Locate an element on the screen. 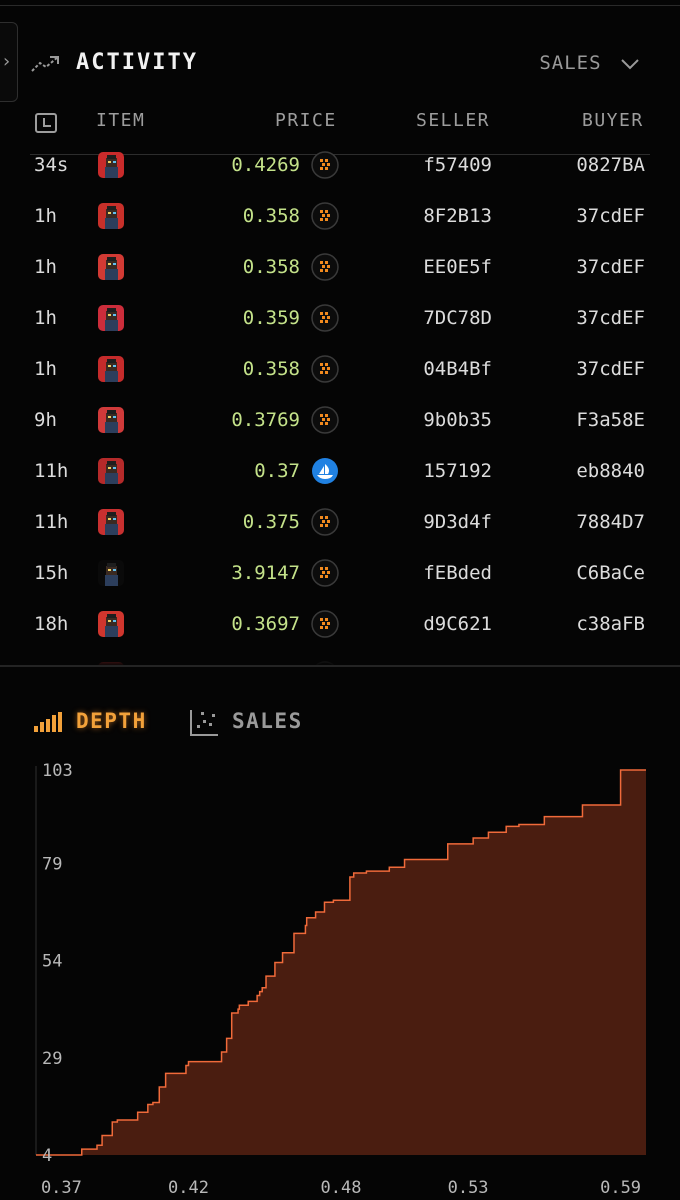 Image resolution: width=680 pixels, height=1200 pixels. scatter-chart-icon is located at coordinates (204, 723).